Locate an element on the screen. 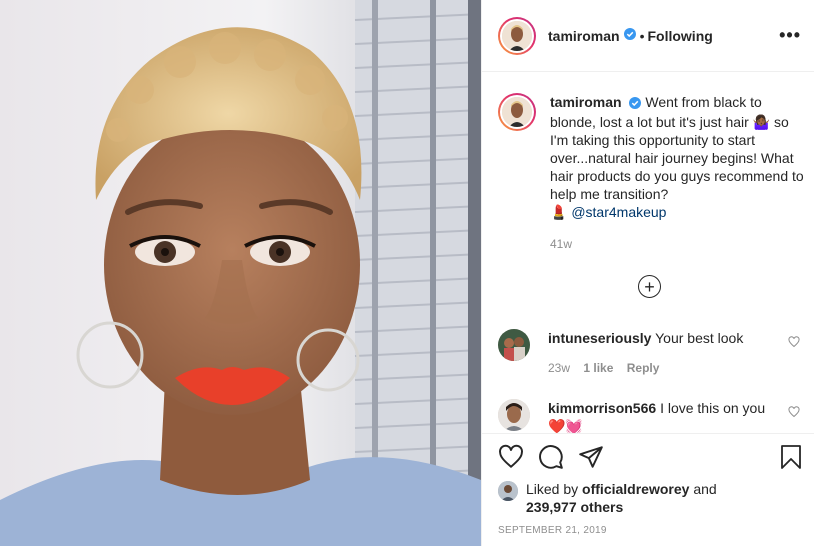 Image resolution: width=814 pixels, height=546 pixels. comment-username: kimmorrison566 is located at coordinates (602, 408).